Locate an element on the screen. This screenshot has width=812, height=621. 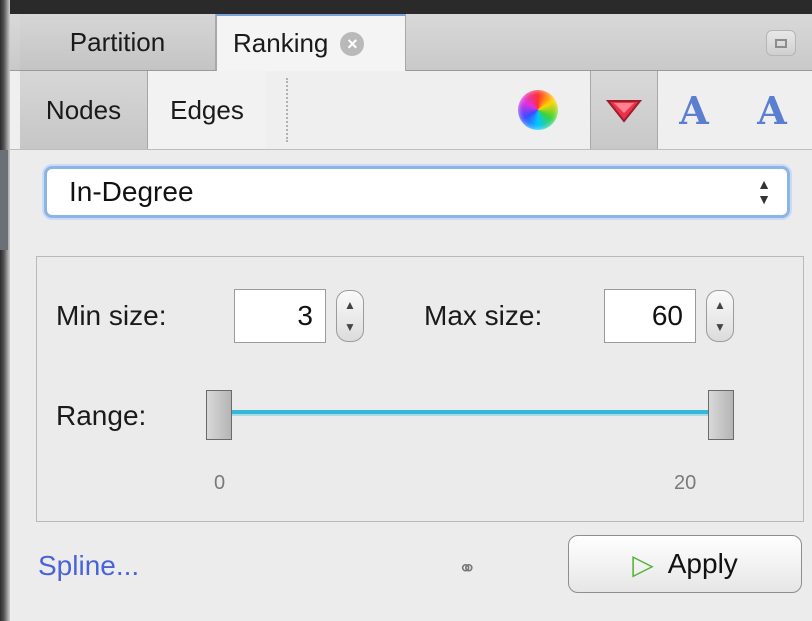
select-arrows-icon: ▲ ▼ is located at coordinates (764, 191).